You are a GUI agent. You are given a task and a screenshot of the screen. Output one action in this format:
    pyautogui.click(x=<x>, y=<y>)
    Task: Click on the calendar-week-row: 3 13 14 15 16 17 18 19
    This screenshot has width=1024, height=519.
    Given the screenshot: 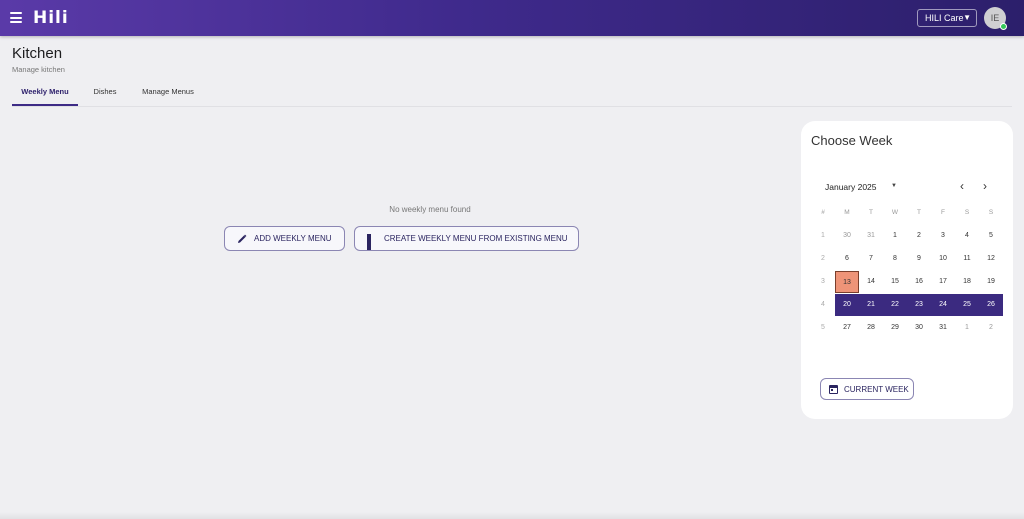 What is the action you would take?
    pyautogui.click(x=907, y=282)
    